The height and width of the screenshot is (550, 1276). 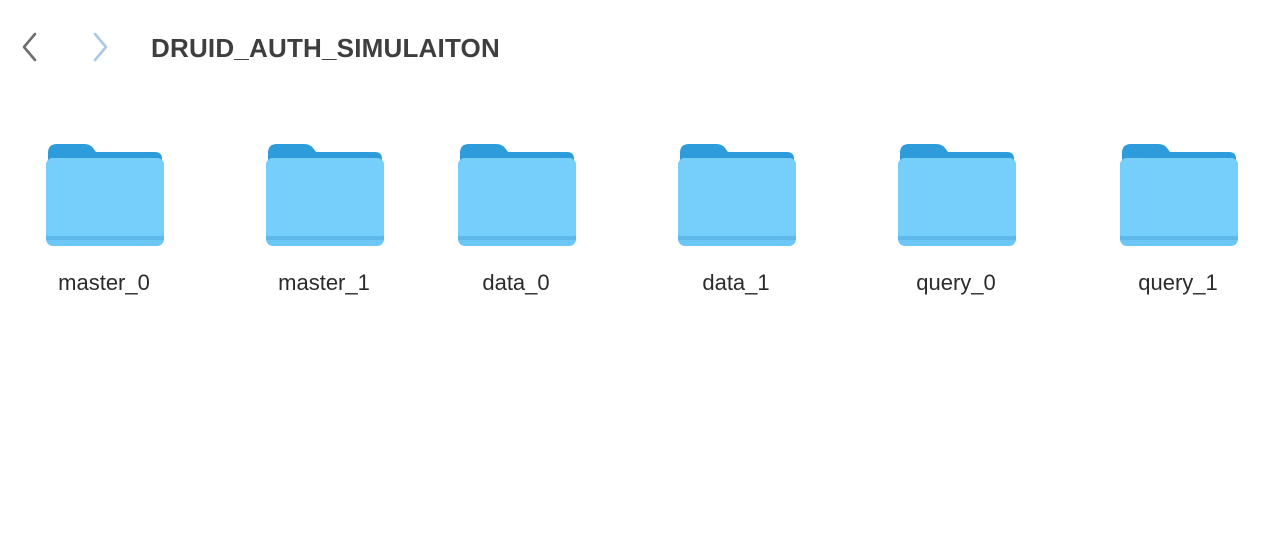 I want to click on folder-item: master_0, so click(x=104, y=225).